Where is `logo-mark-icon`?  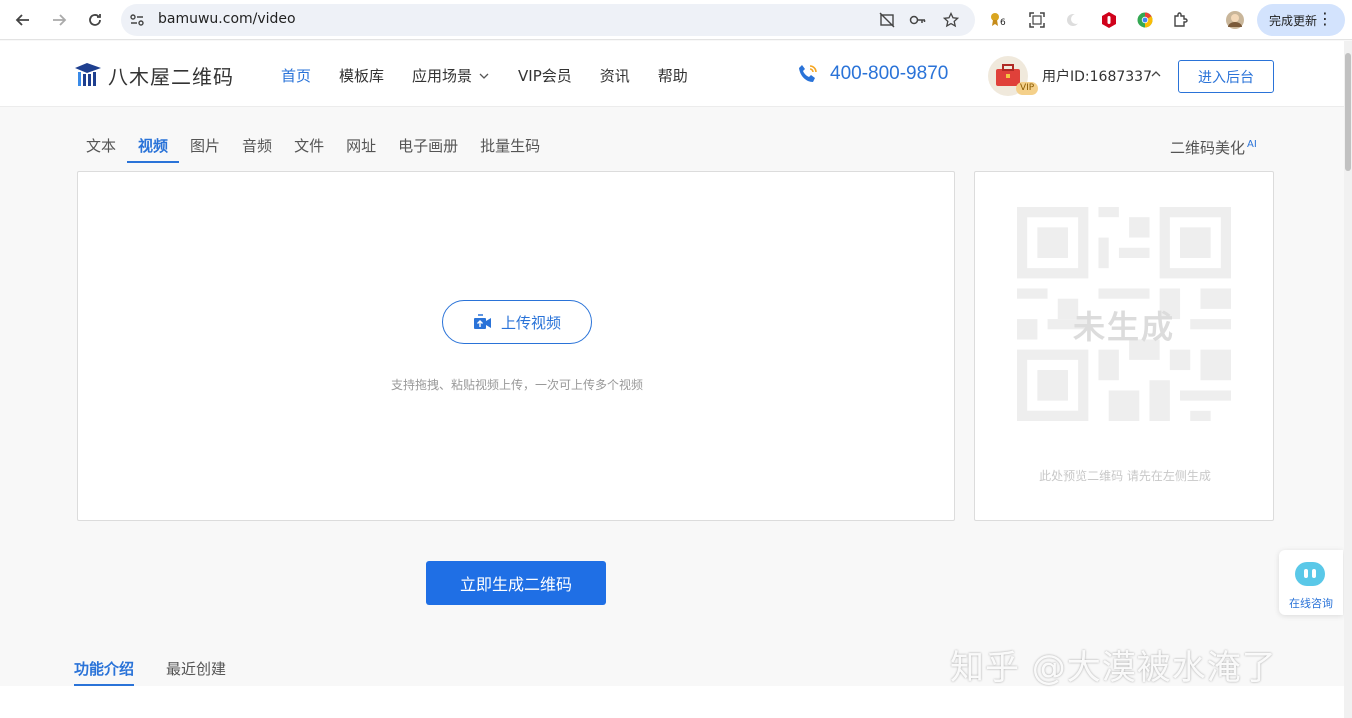
logo-mark-icon is located at coordinates (88, 74).